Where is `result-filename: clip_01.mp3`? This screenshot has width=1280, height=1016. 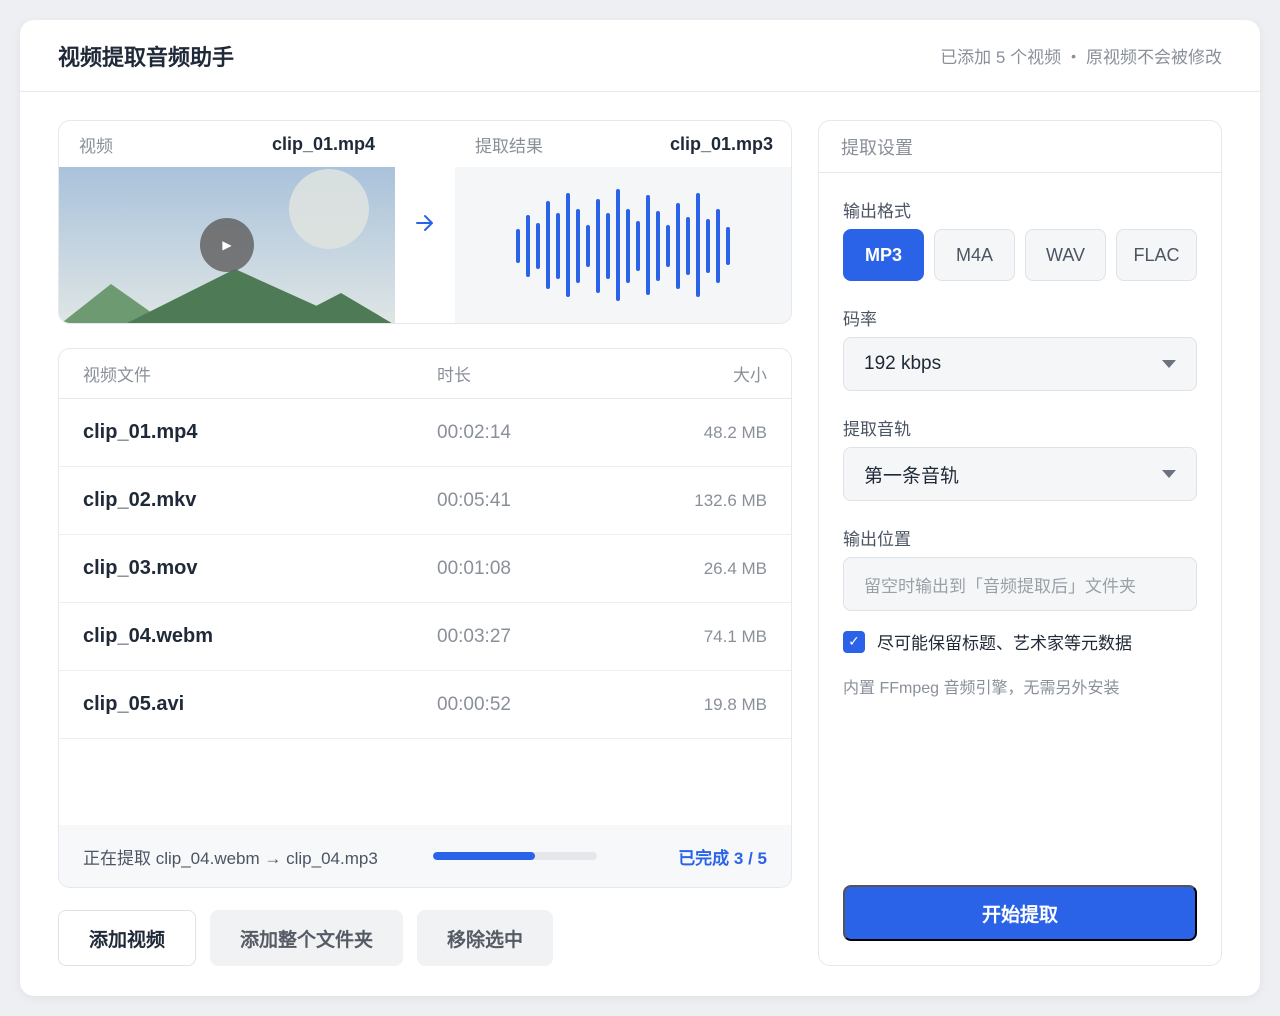 result-filename: clip_01.mp3 is located at coordinates (721, 143).